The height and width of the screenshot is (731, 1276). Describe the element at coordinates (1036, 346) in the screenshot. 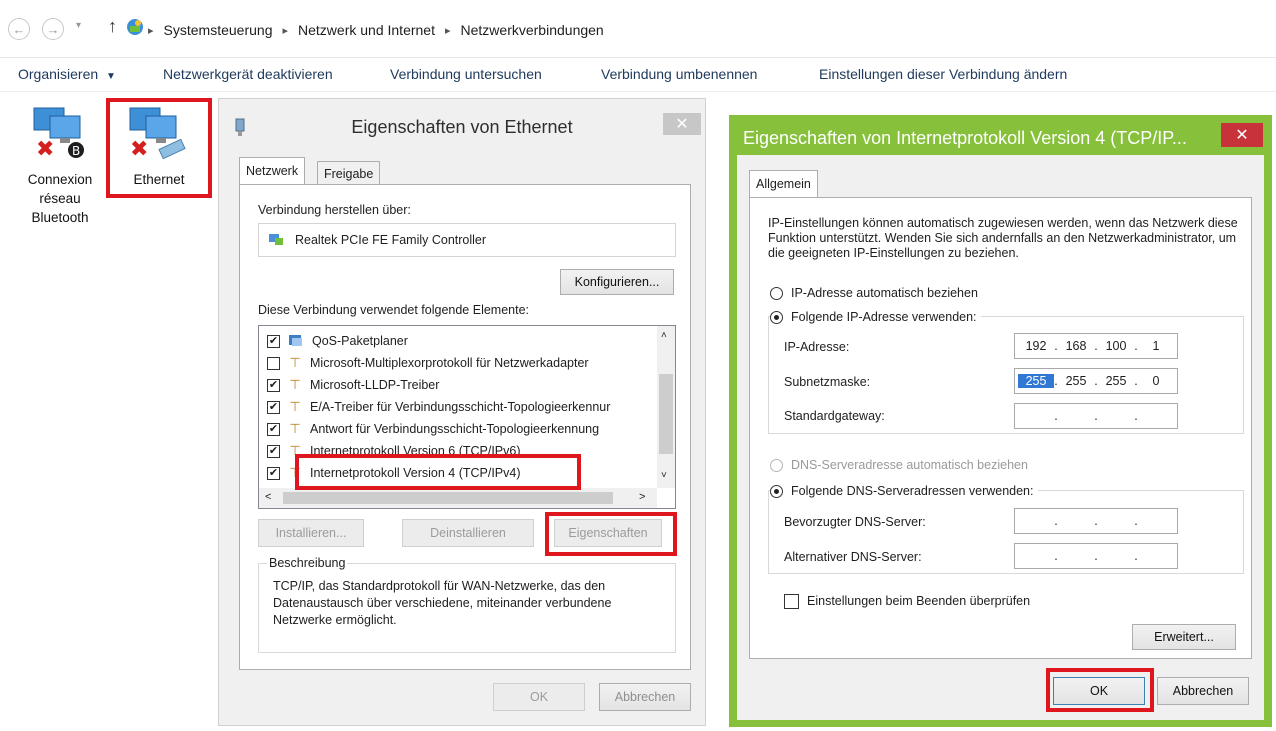

I see `octet: 192` at that location.